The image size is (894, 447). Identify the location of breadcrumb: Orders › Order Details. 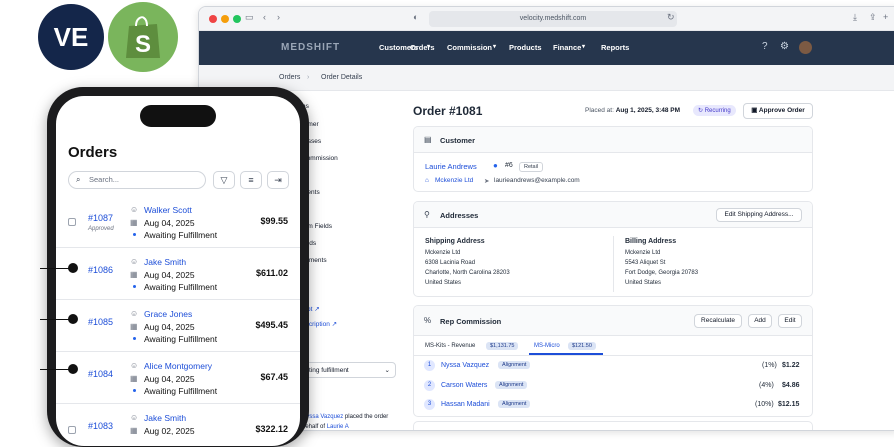
(546, 78).